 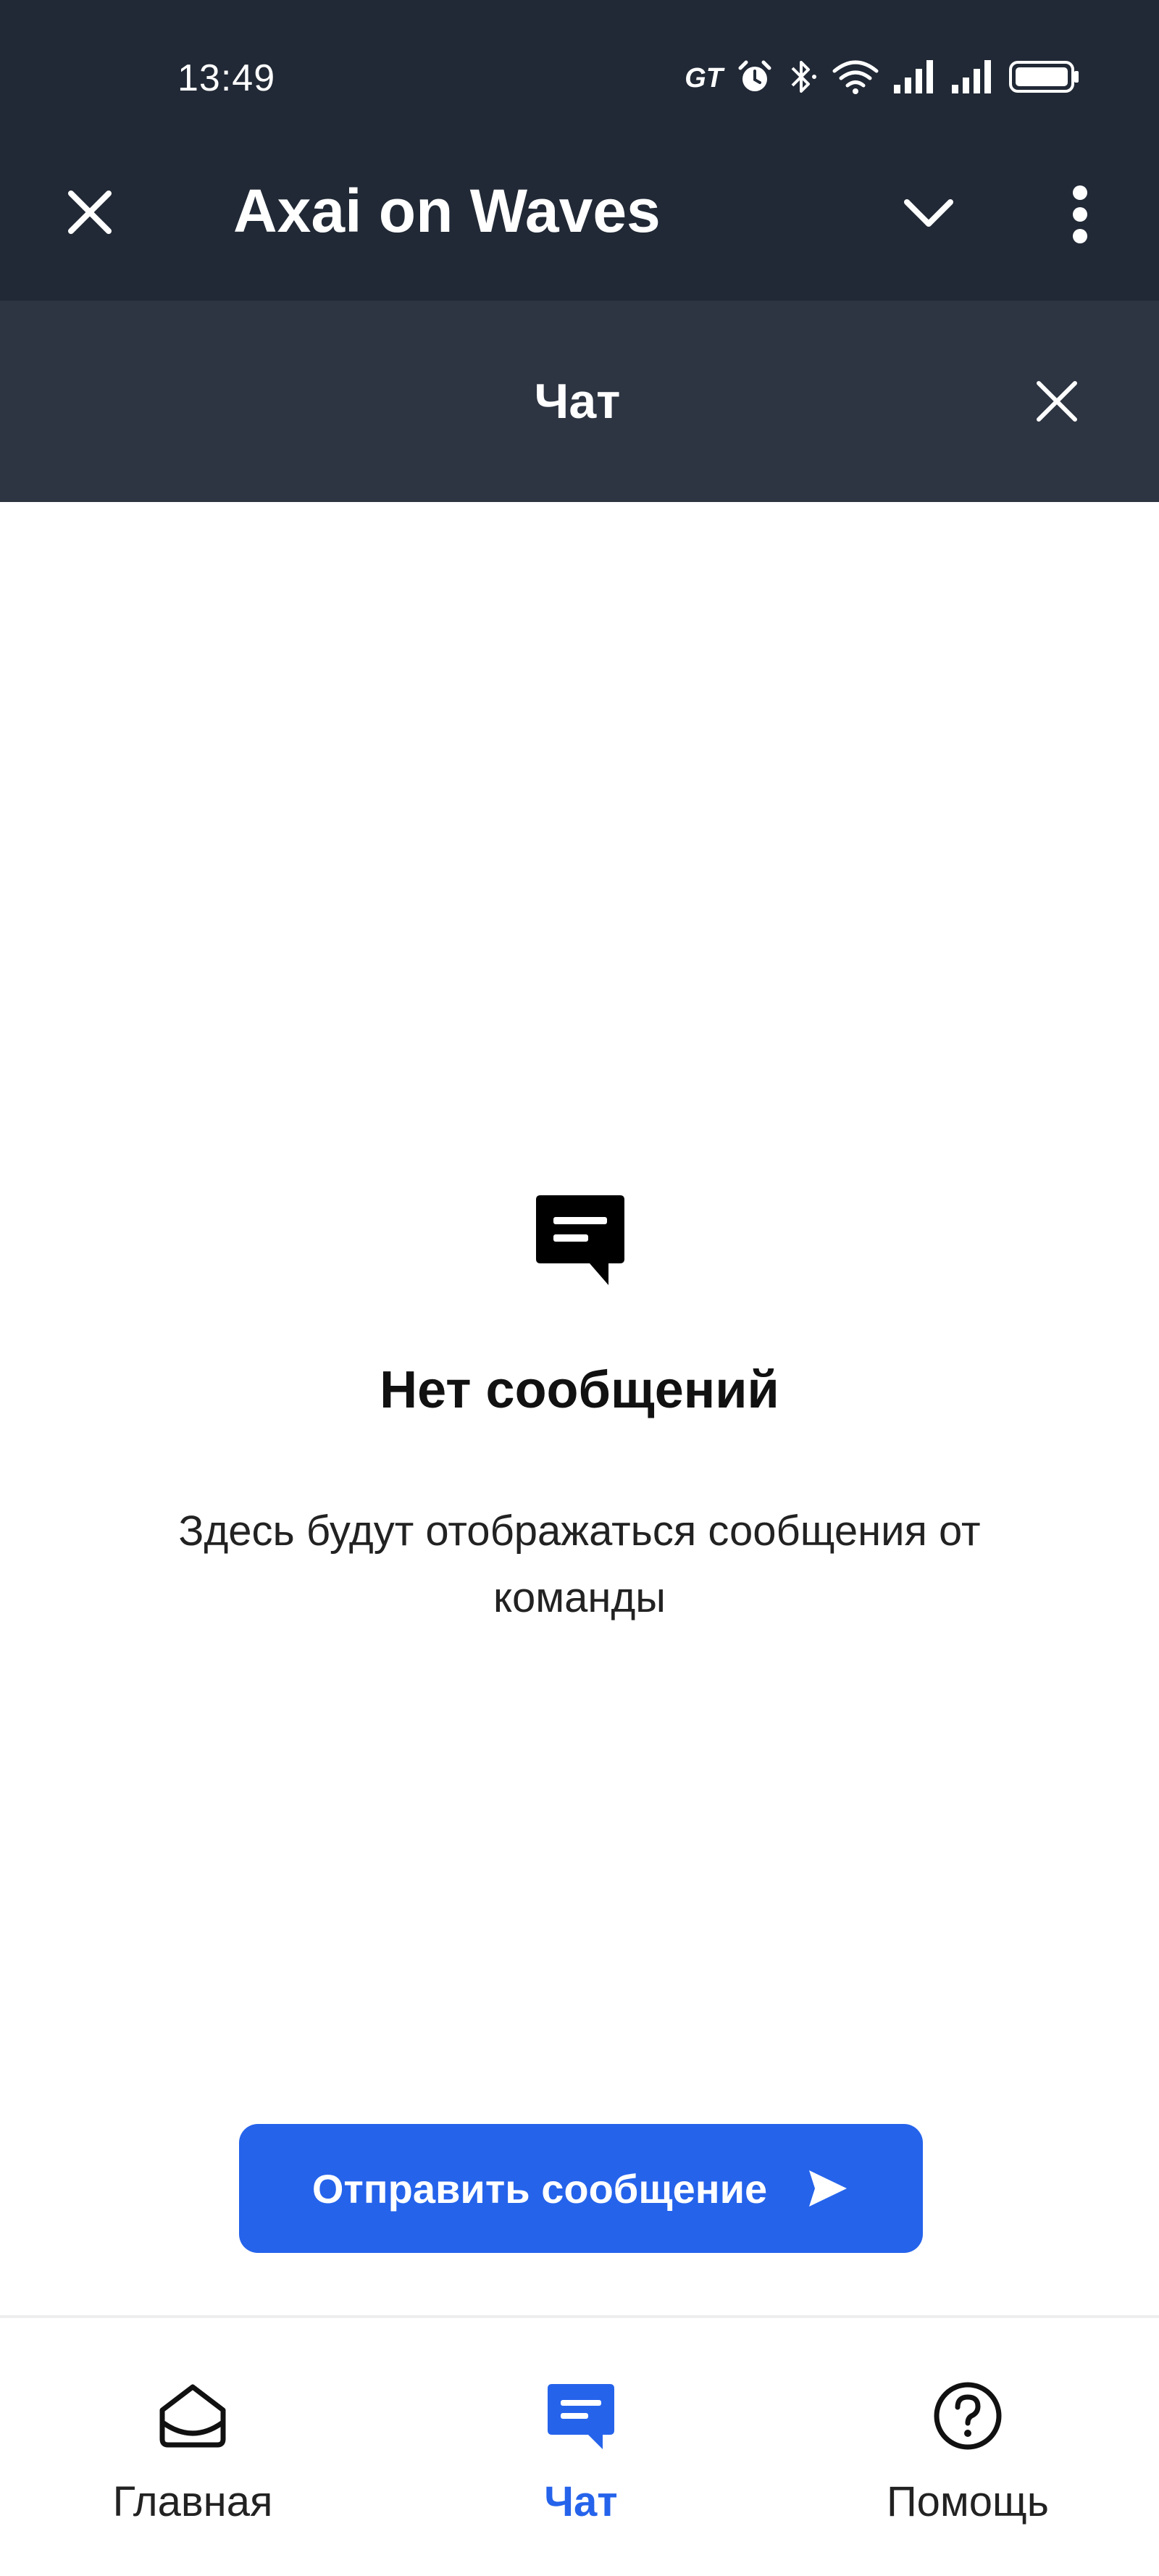 I want to click on chat-icon, so click(x=581, y=2416).